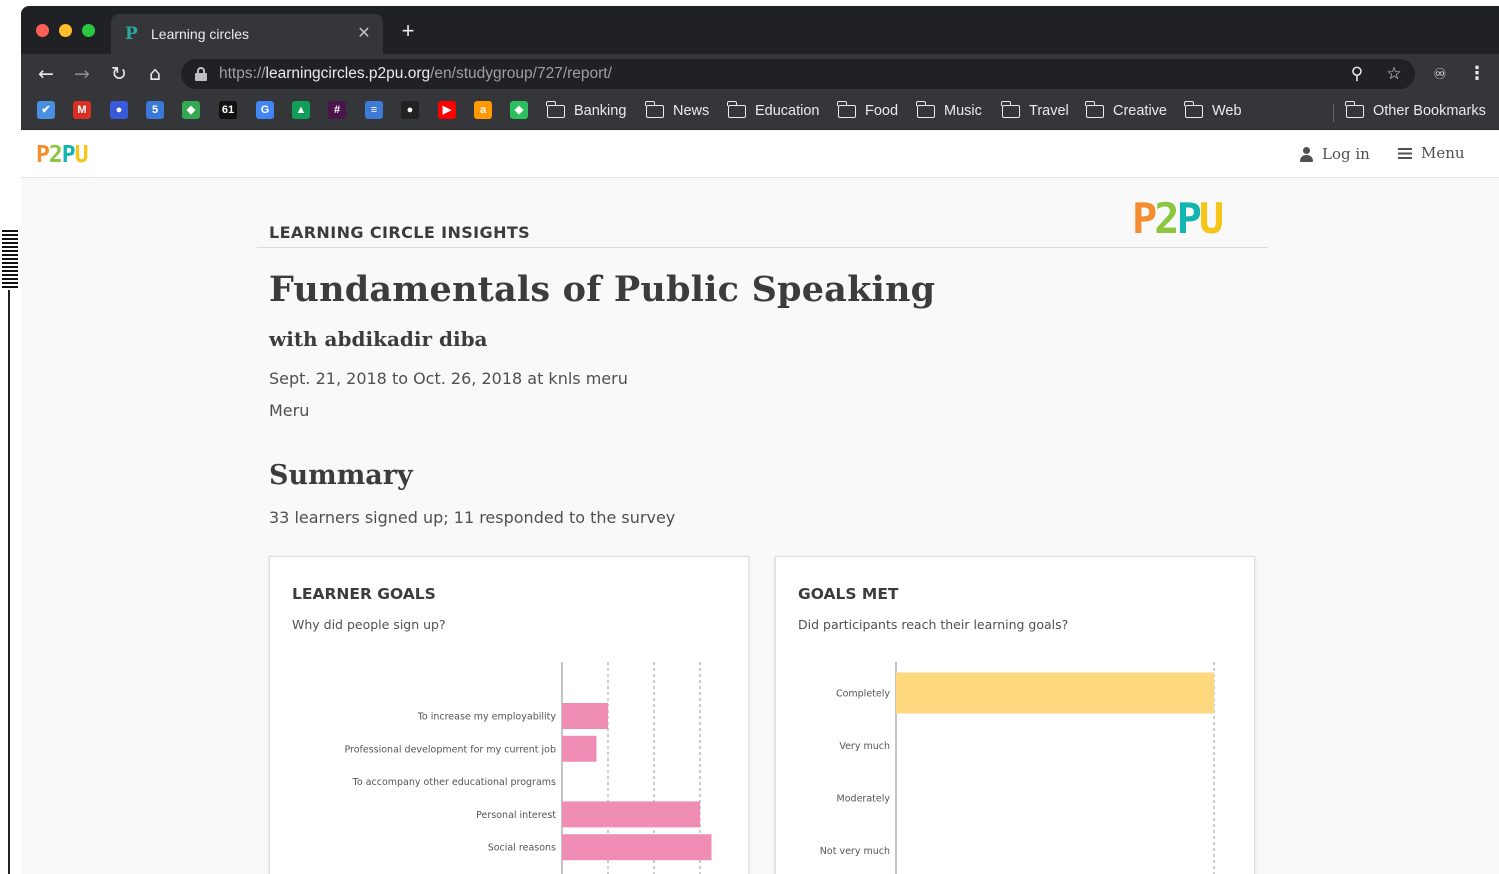  What do you see at coordinates (773, 111) in the screenshot?
I see `bookmark-folder-education: Education` at bounding box center [773, 111].